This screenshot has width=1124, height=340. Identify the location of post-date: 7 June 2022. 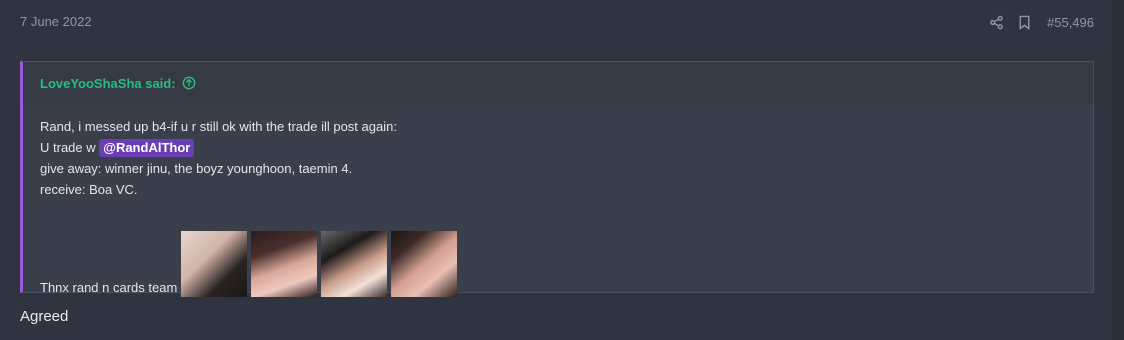
(56, 21).